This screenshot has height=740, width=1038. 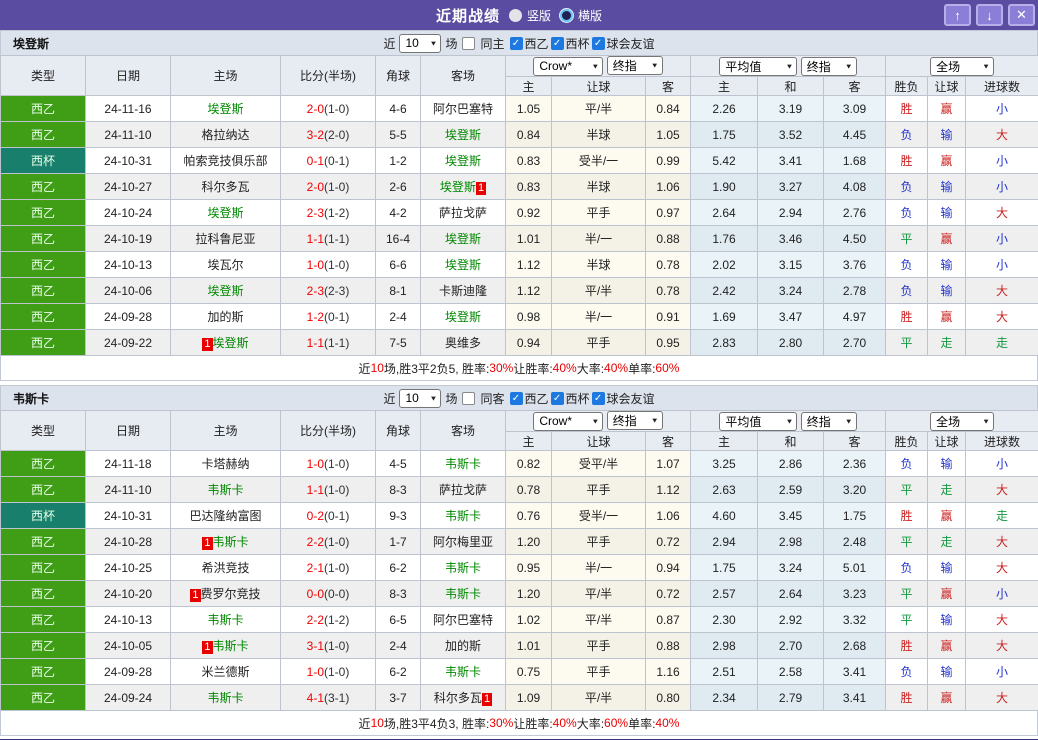 What do you see at coordinates (616, 368) in the screenshot?
I see `summary-text: 40%` at bounding box center [616, 368].